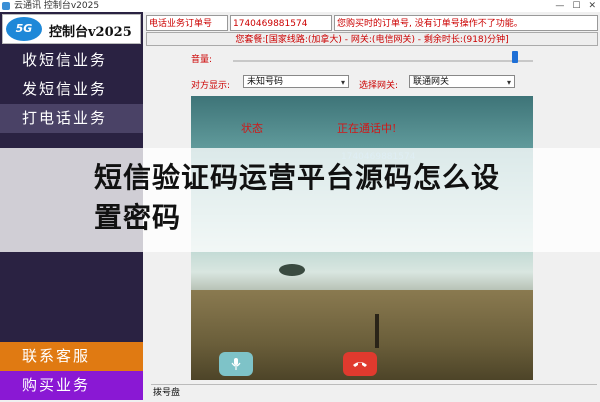 The width and height of the screenshot is (600, 402). I want to click on volume-label: 音量:, so click(202, 60).